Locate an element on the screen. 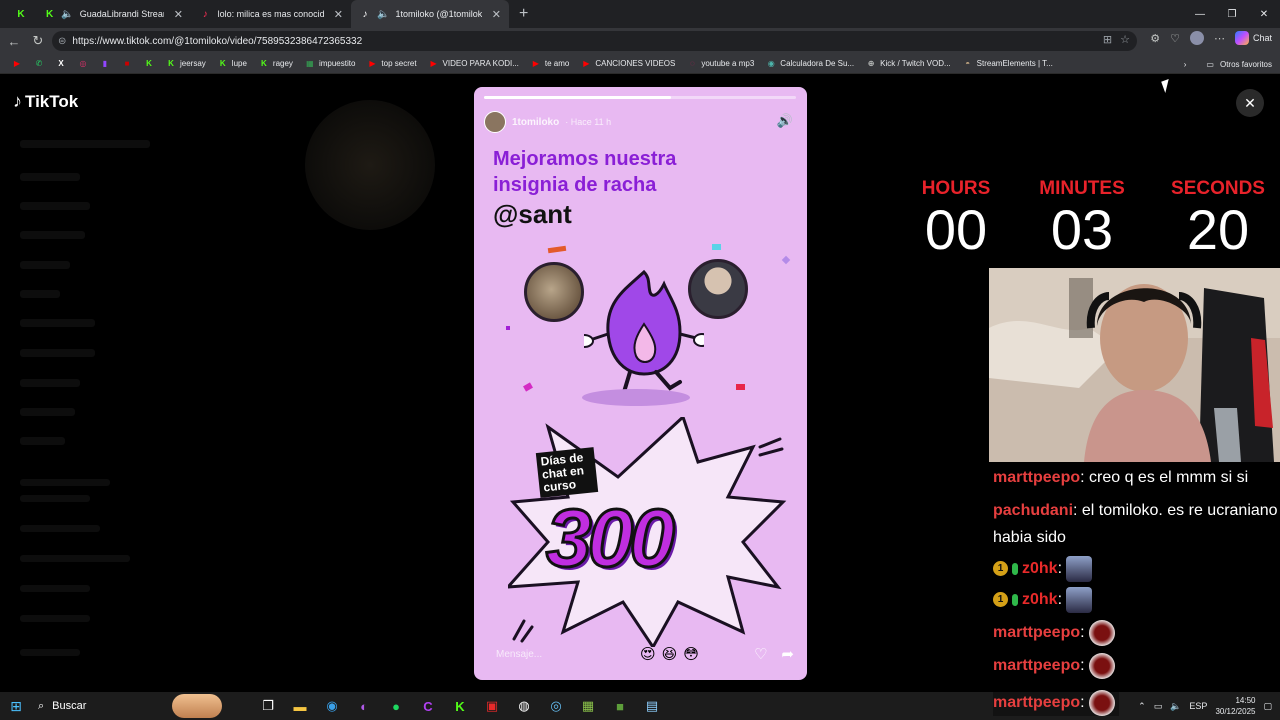 This screenshot has height=720, width=1280. reaction-laugh-icon: 😆 is located at coordinates (670, 654).